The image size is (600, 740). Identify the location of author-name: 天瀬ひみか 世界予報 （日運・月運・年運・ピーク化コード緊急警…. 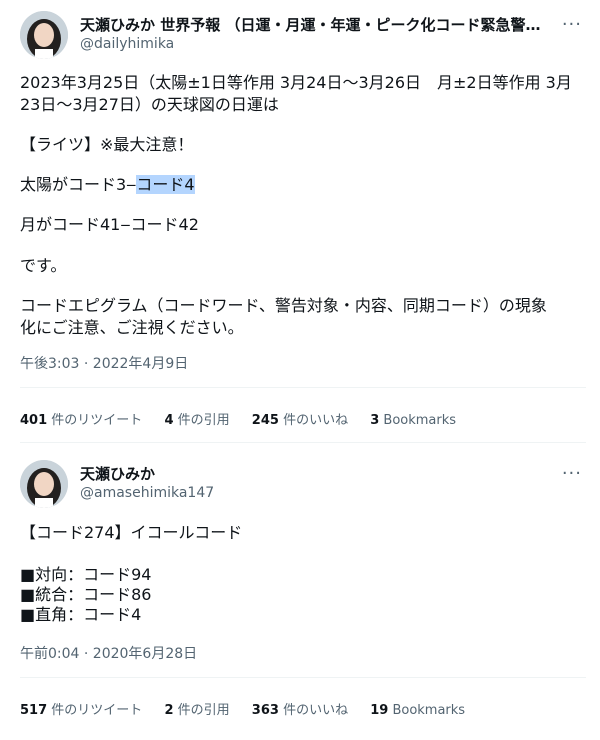
(315, 24).